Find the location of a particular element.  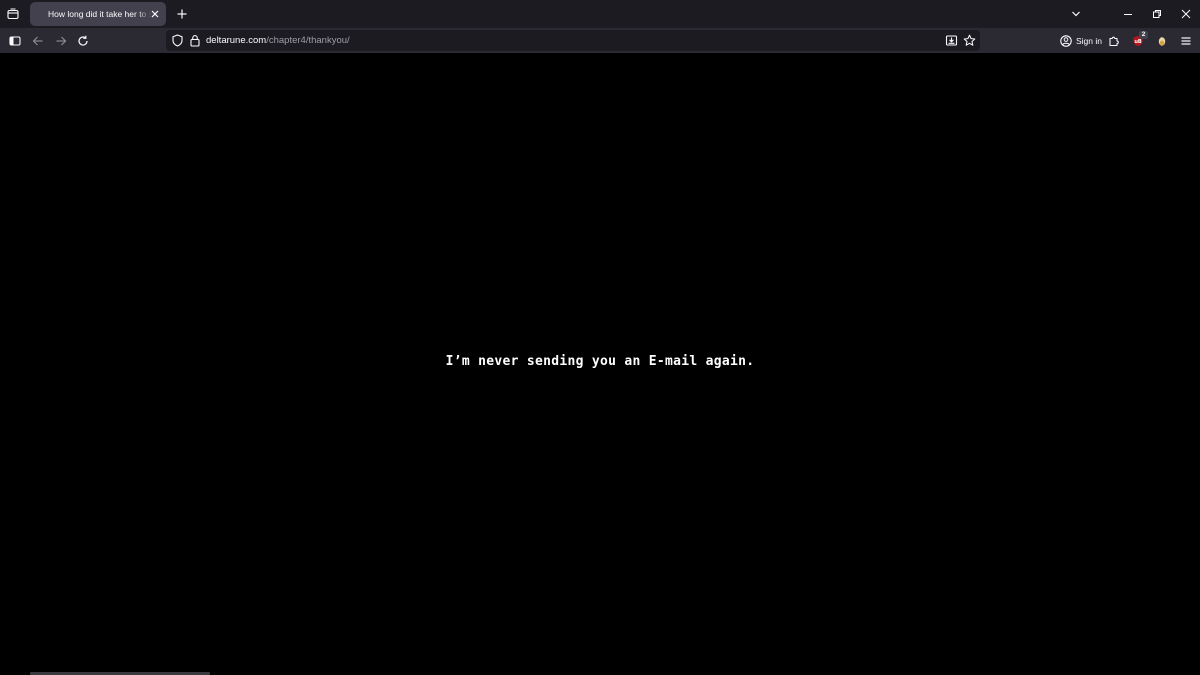

tab-active: How long did it take her to smile is located at coordinates (98, 14).